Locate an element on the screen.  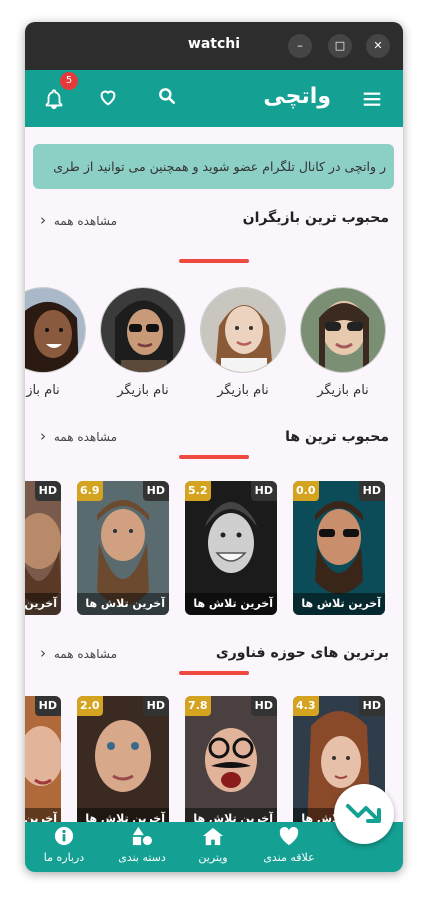
movie-card: 2.0 HD آخرین تلاش ها is located at coordinates (123, 759).